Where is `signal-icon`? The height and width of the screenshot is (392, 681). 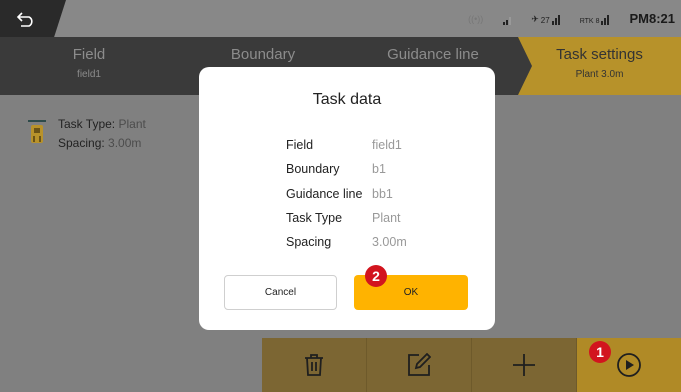 signal-icon is located at coordinates (507, 19).